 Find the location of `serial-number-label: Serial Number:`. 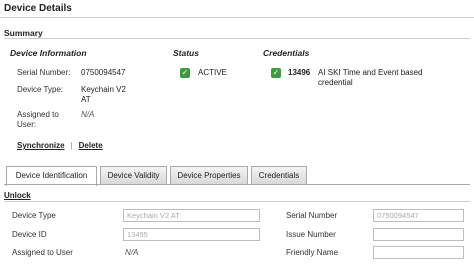

serial-number-label: Serial Number: is located at coordinates (44, 72).